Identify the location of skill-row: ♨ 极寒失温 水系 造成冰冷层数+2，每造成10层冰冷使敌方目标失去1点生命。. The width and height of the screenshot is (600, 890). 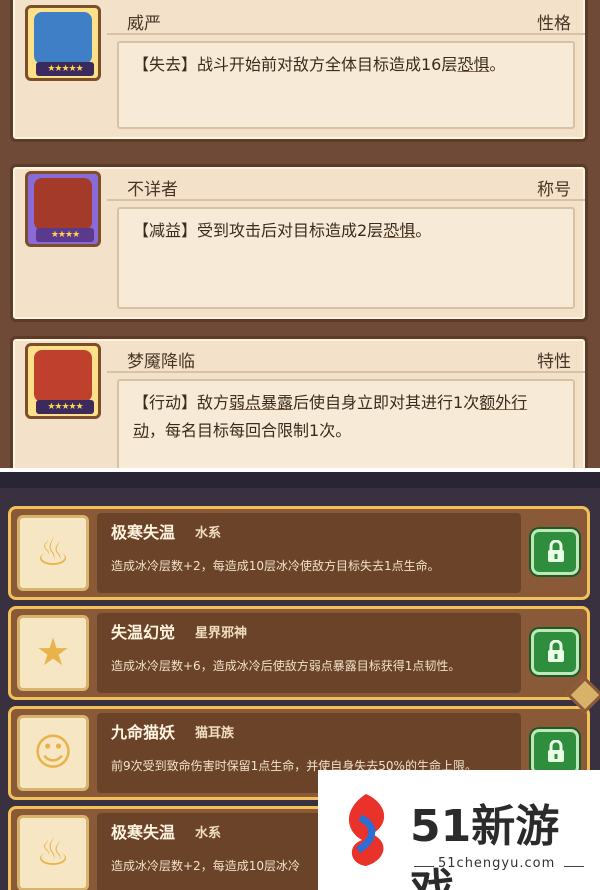
(299, 553).